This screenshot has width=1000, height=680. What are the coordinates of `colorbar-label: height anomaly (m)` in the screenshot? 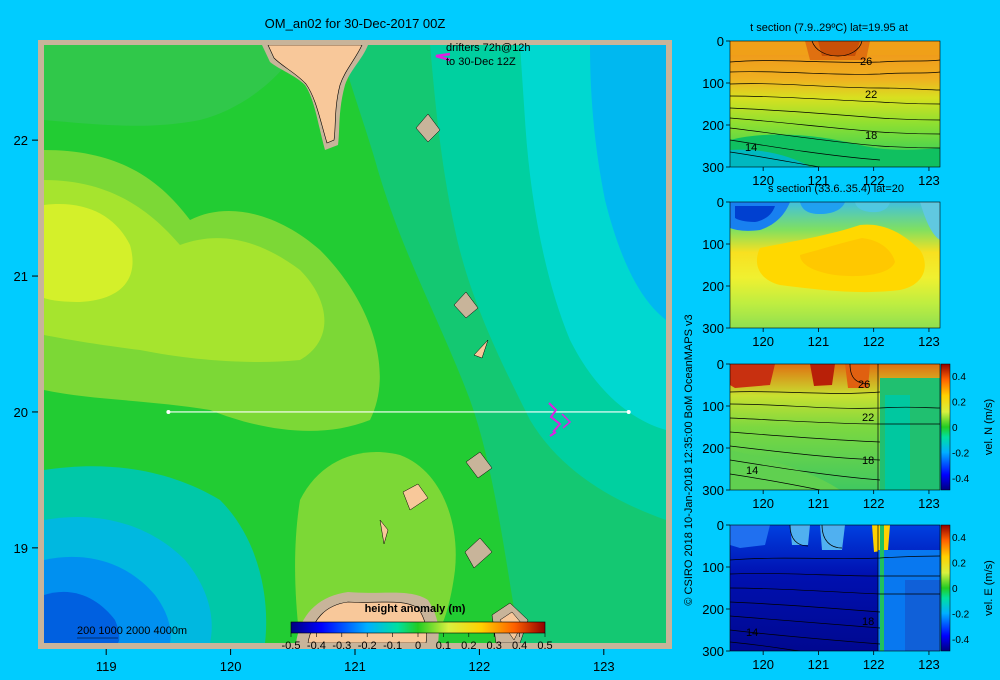 It's located at (415, 609).